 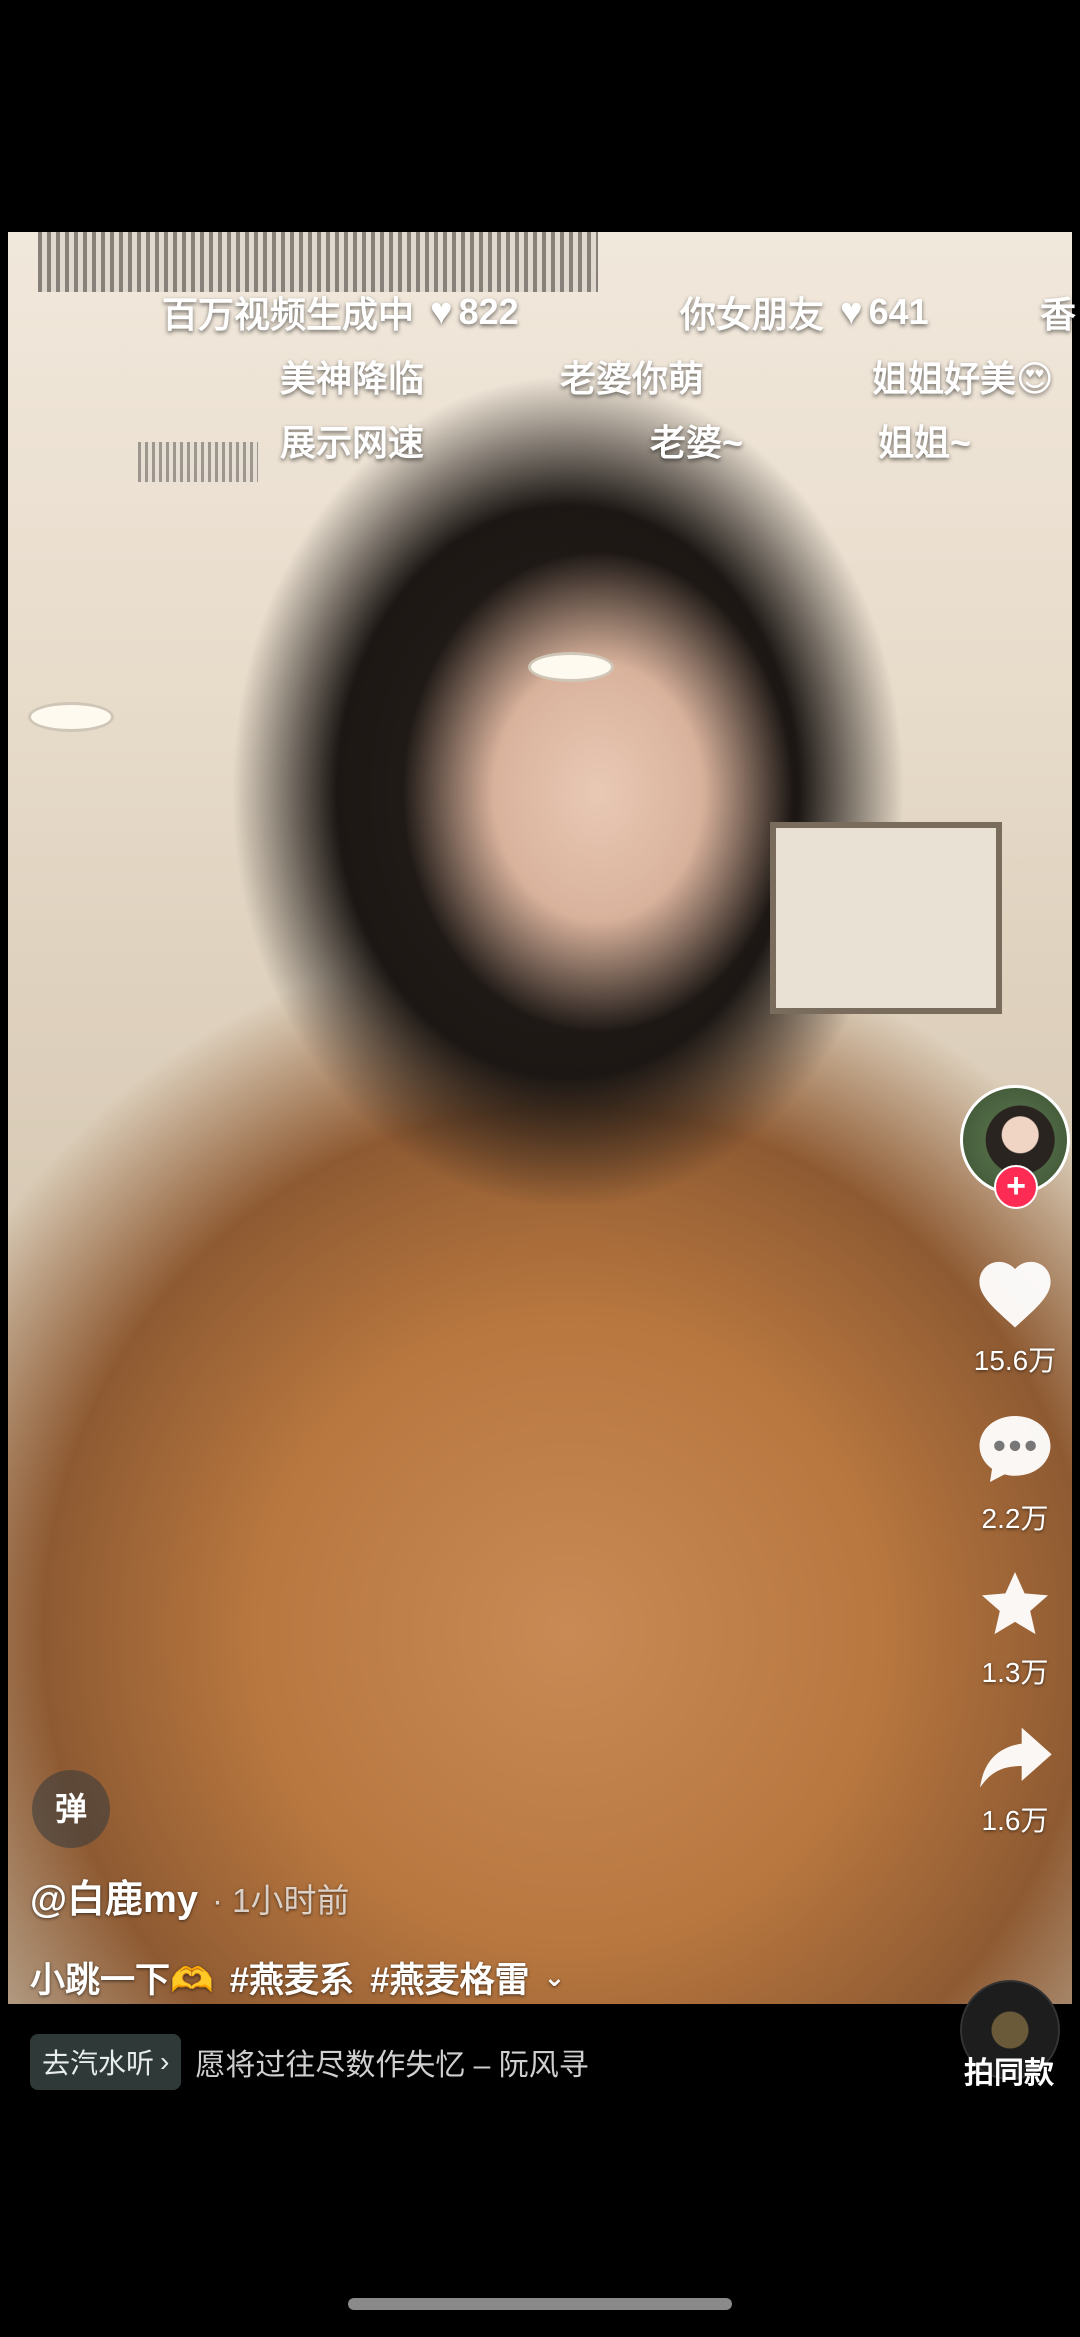 I want to click on chevron-right-icon: ›, so click(x=165, y=2061).